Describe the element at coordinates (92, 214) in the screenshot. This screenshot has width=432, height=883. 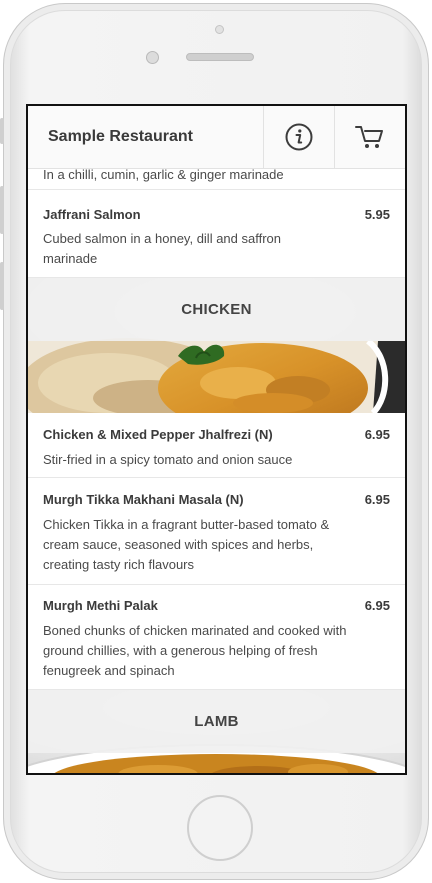
I see `item-name: Jaffrani Salmon` at that location.